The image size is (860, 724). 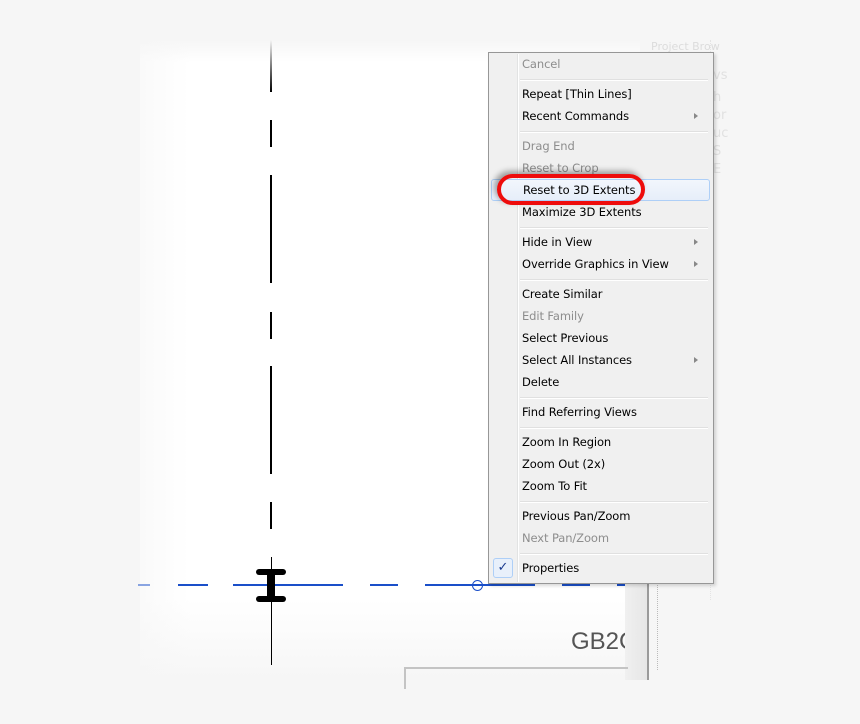 What do you see at coordinates (720, 75) in the screenshot?
I see `ghost-text: vs` at bounding box center [720, 75].